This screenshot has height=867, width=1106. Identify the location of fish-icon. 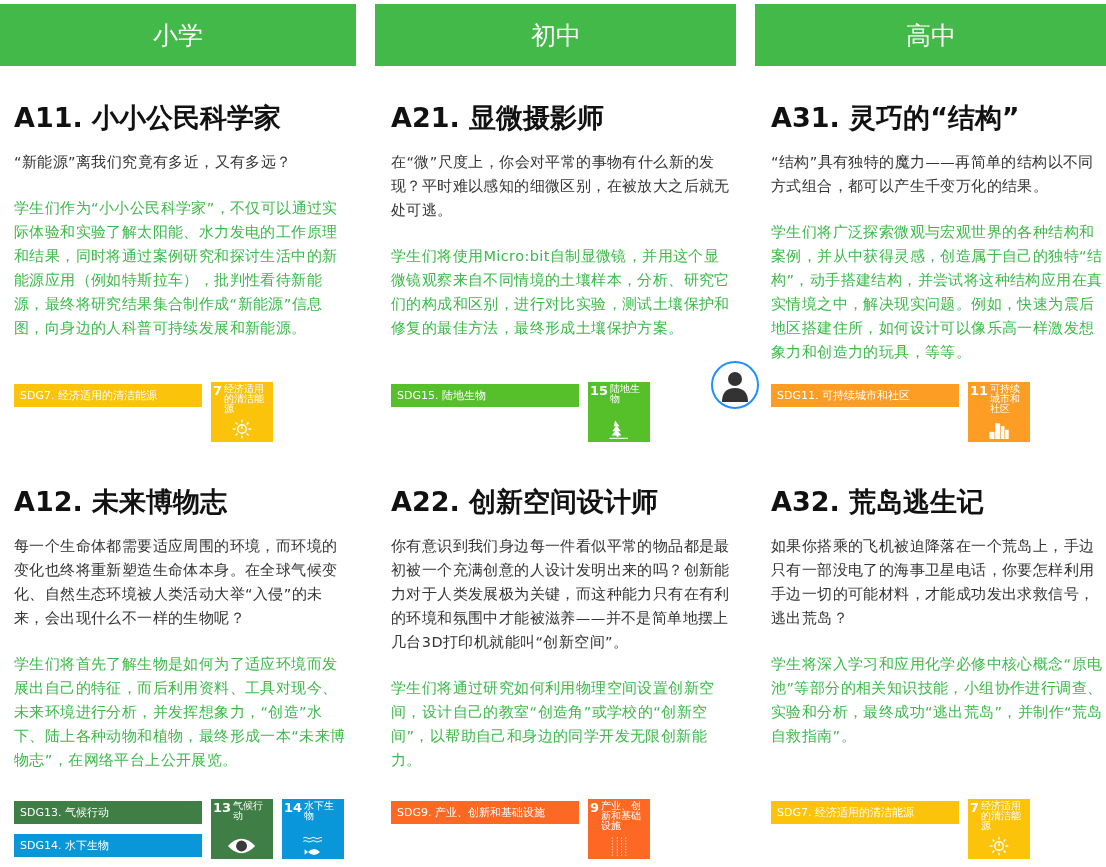
(313, 846).